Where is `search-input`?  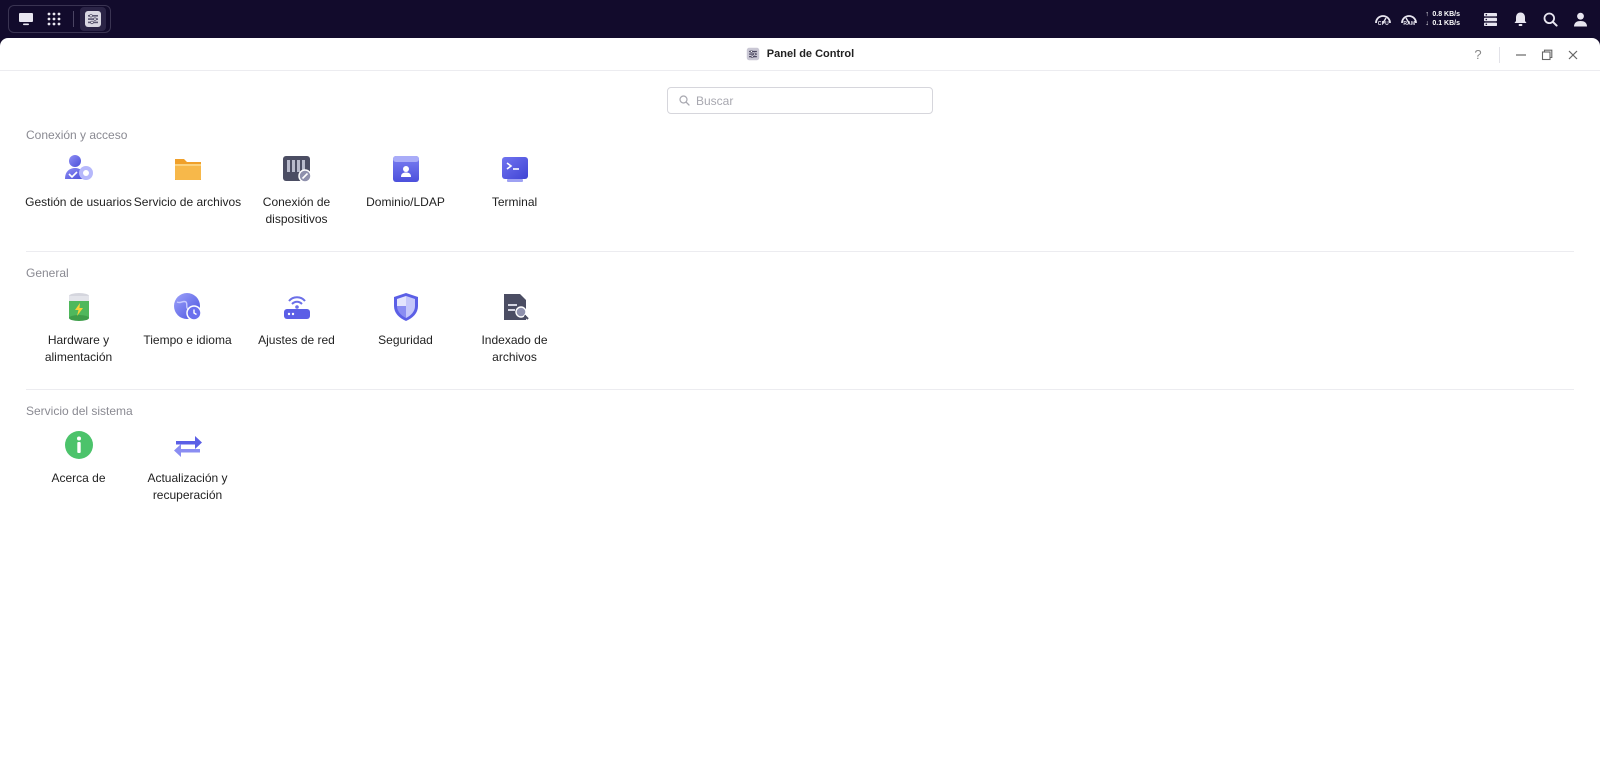
search-input is located at coordinates (811, 100).